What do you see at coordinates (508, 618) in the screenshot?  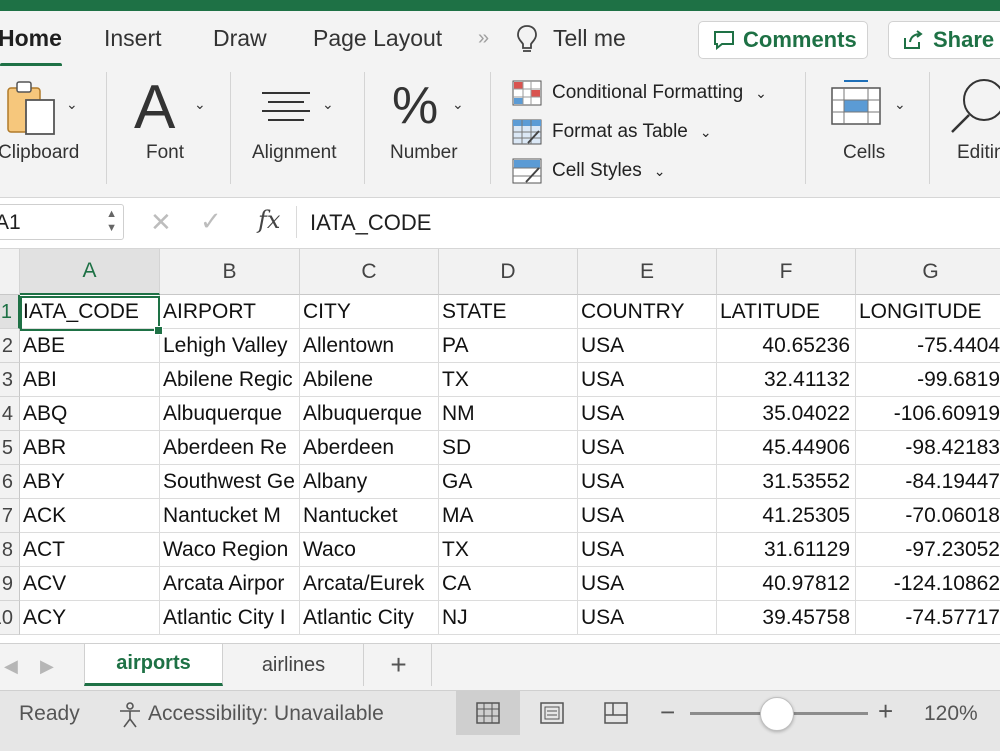 I see `table-cell: NJ` at bounding box center [508, 618].